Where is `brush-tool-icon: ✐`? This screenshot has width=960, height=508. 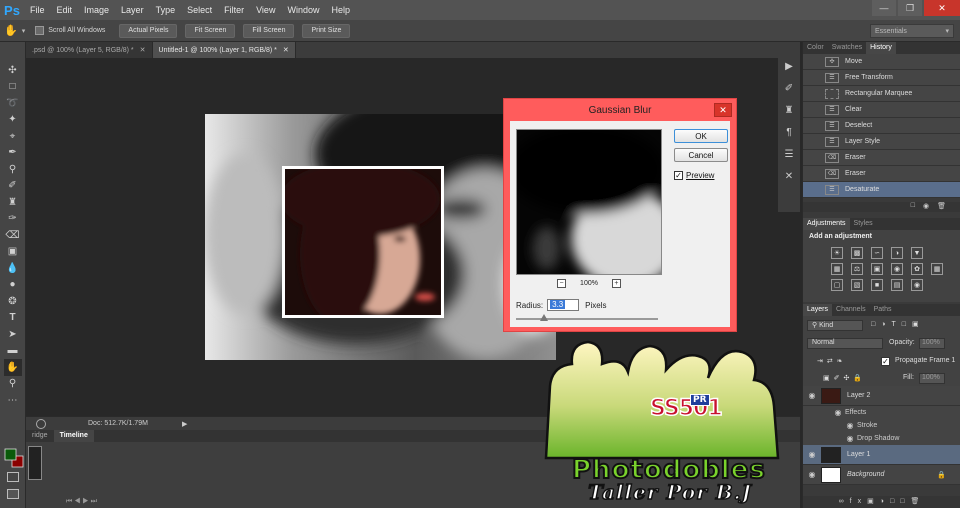
brush-tool-icon: ✐ is located at coordinates (13, 186).